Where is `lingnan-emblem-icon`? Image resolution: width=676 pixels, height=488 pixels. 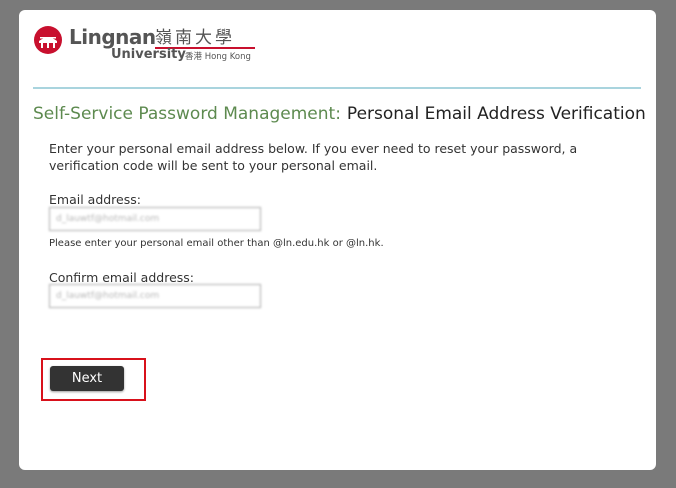
lingnan-emblem-icon is located at coordinates (48, 40).